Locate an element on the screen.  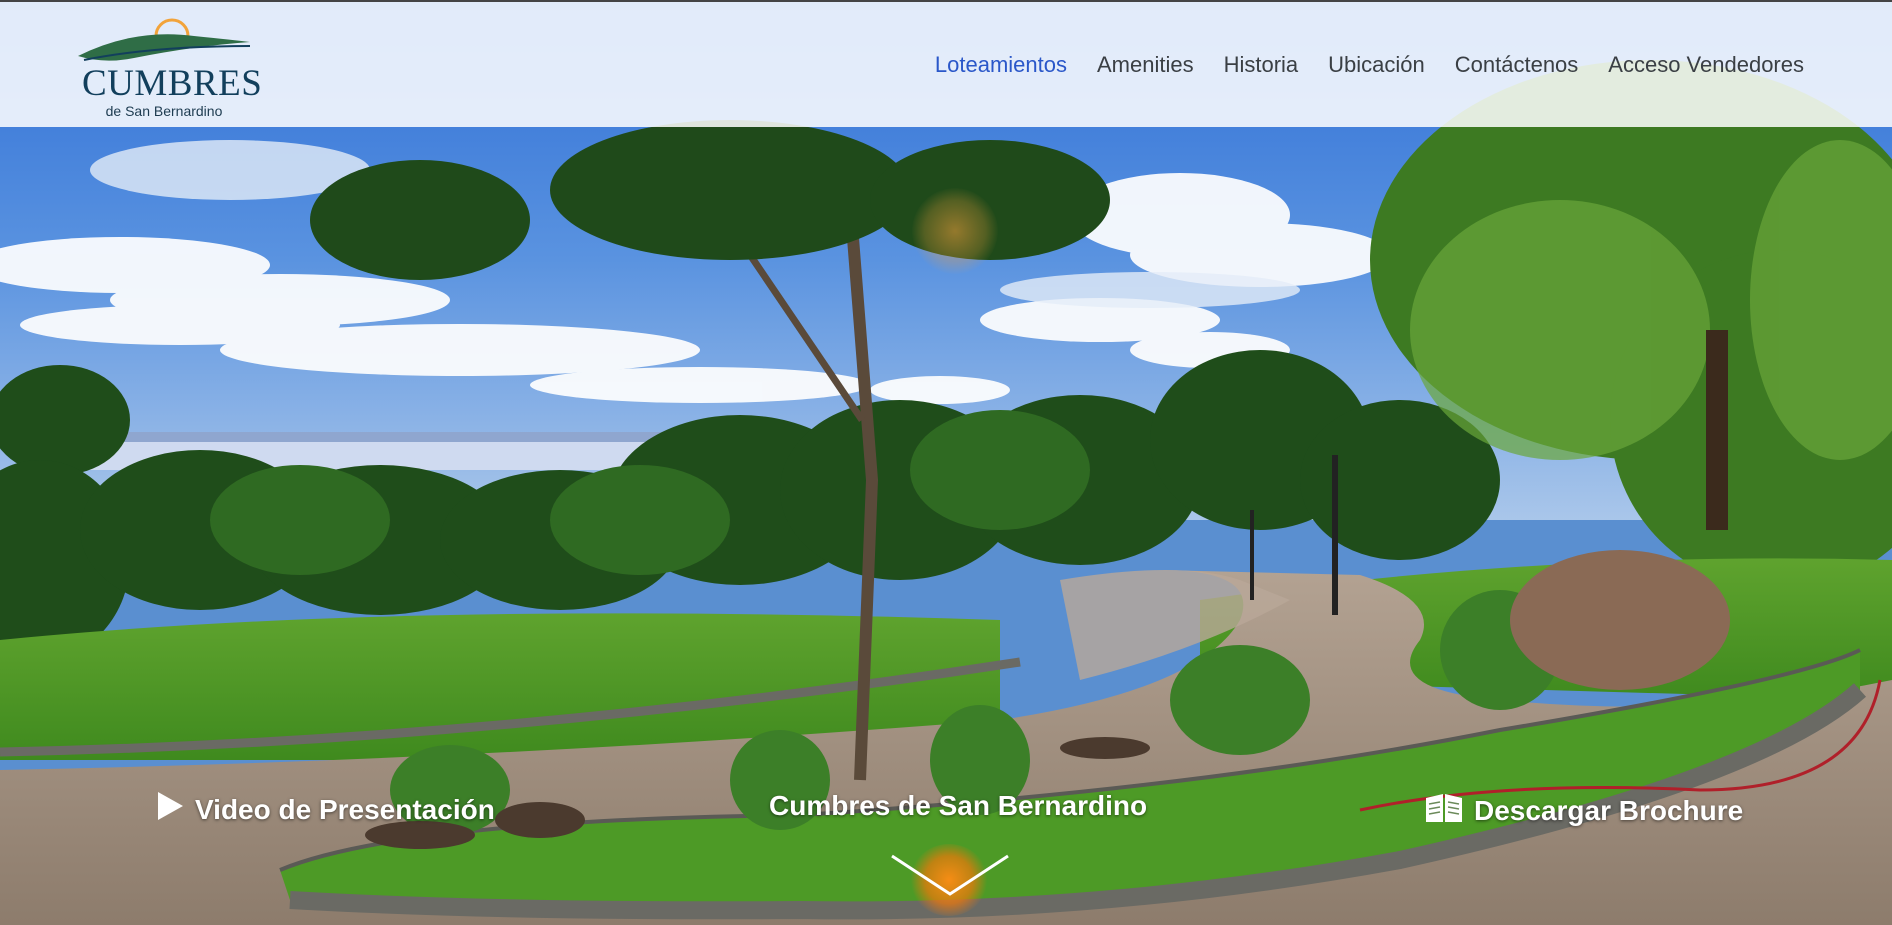
nav-item-ubicacion: Ubicación is located at coordinates (1376, 65).